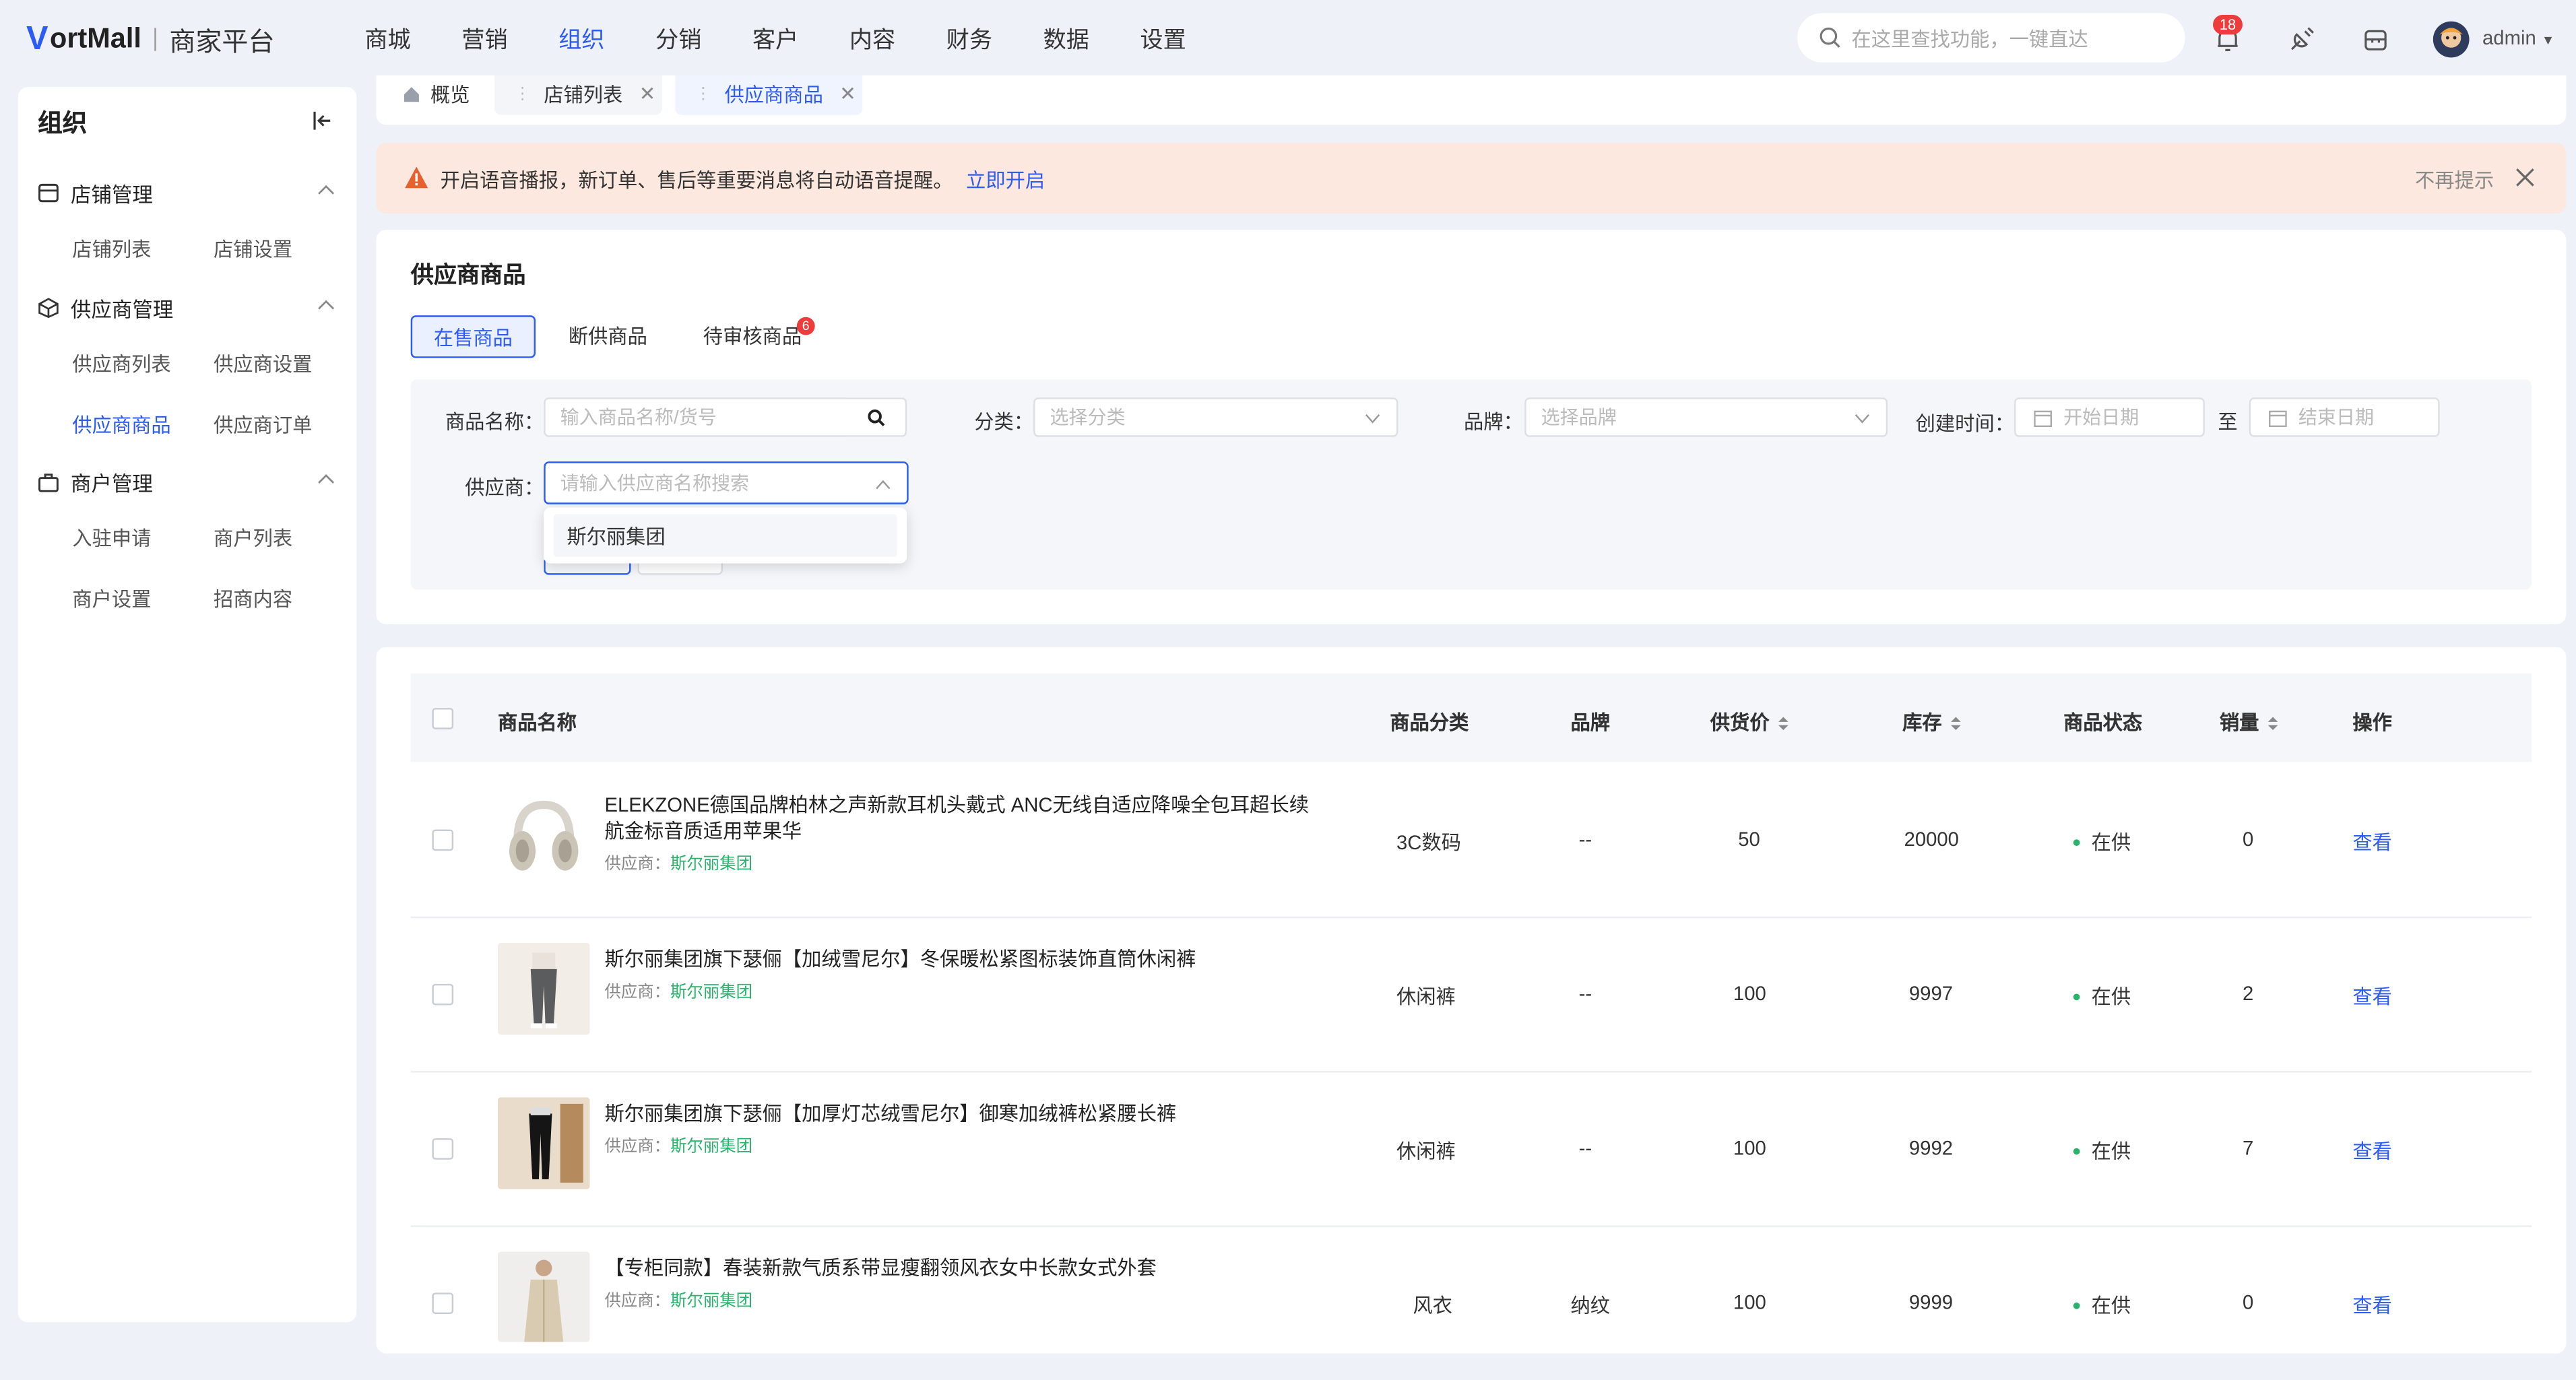 The height and width of the screenshot is (1380, 2576). What do you see at coordinates (504, 488) in the screenshot?
I see `supplier-label: 供应商：` at bounding box center [504, 488].